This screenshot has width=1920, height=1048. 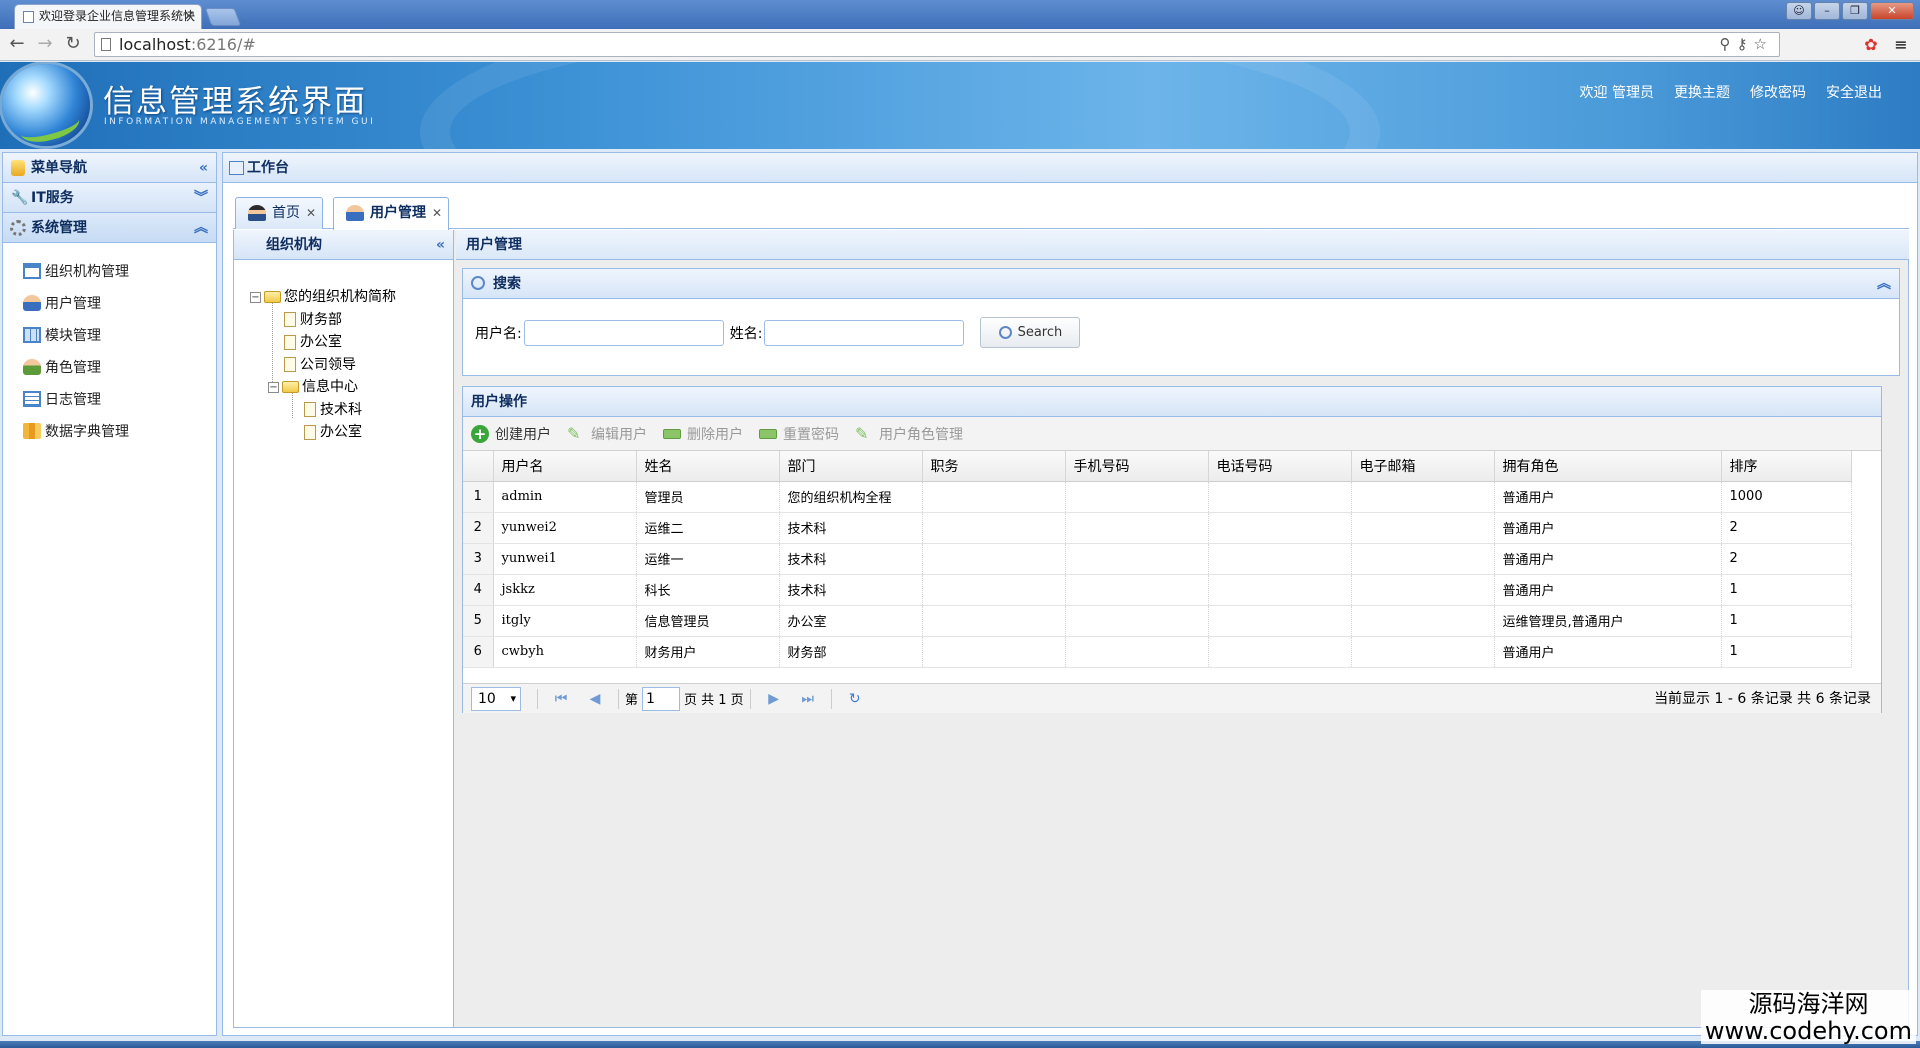 I want to click on tree-node: 公司领导, so click(x=323, y=365).